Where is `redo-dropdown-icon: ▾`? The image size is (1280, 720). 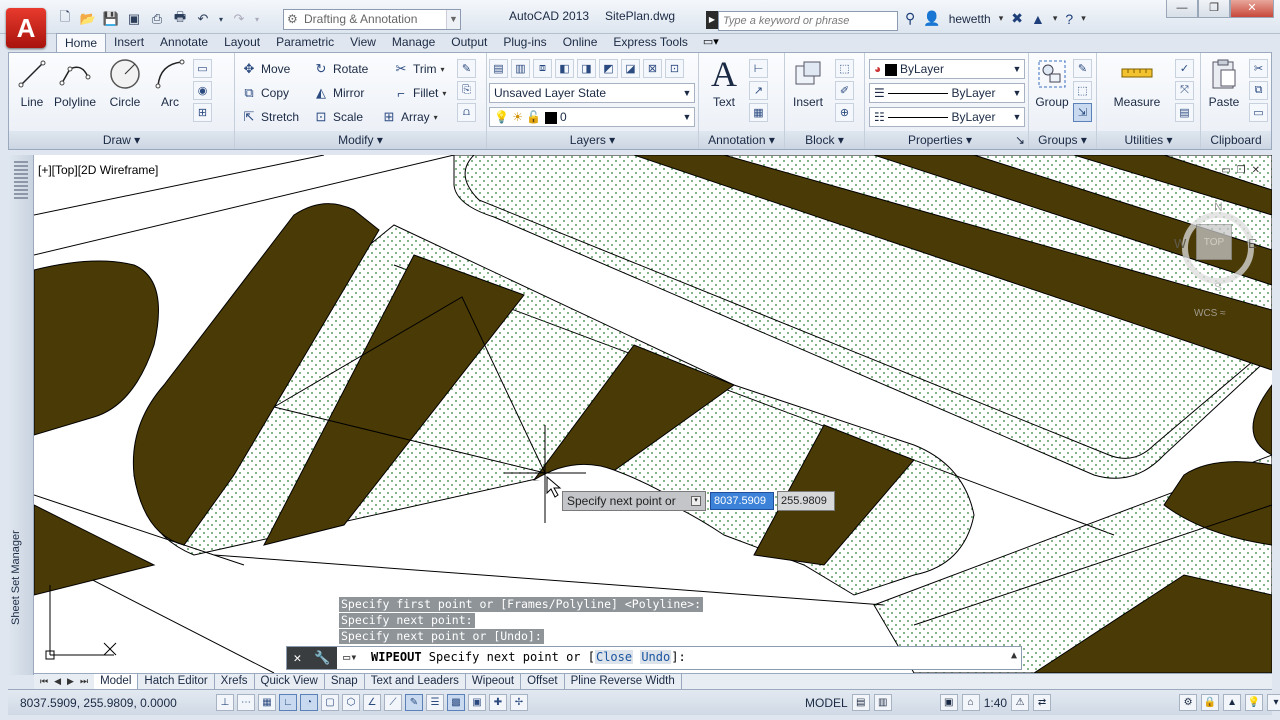 redo-dropdown-icon: ▾ is located at coordinates (257, 19).